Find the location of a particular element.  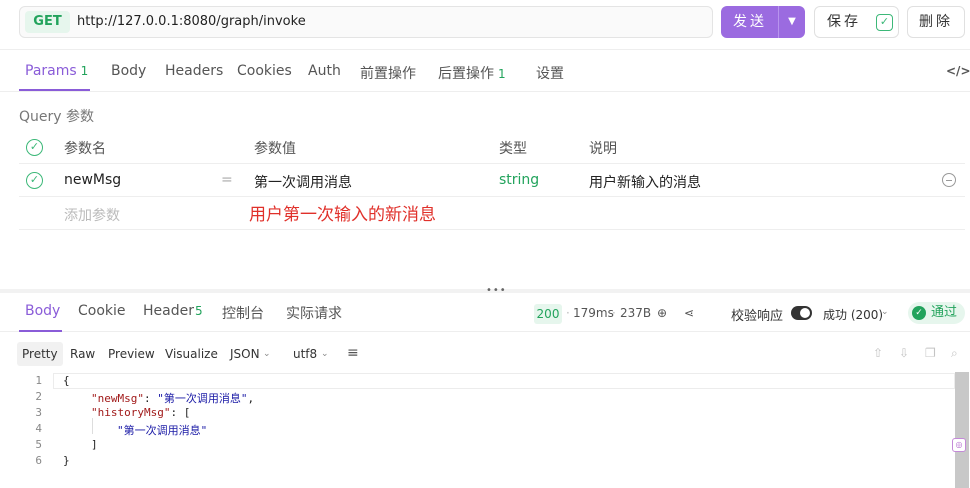

current-line-highlight is located at coordinates (504, 381).